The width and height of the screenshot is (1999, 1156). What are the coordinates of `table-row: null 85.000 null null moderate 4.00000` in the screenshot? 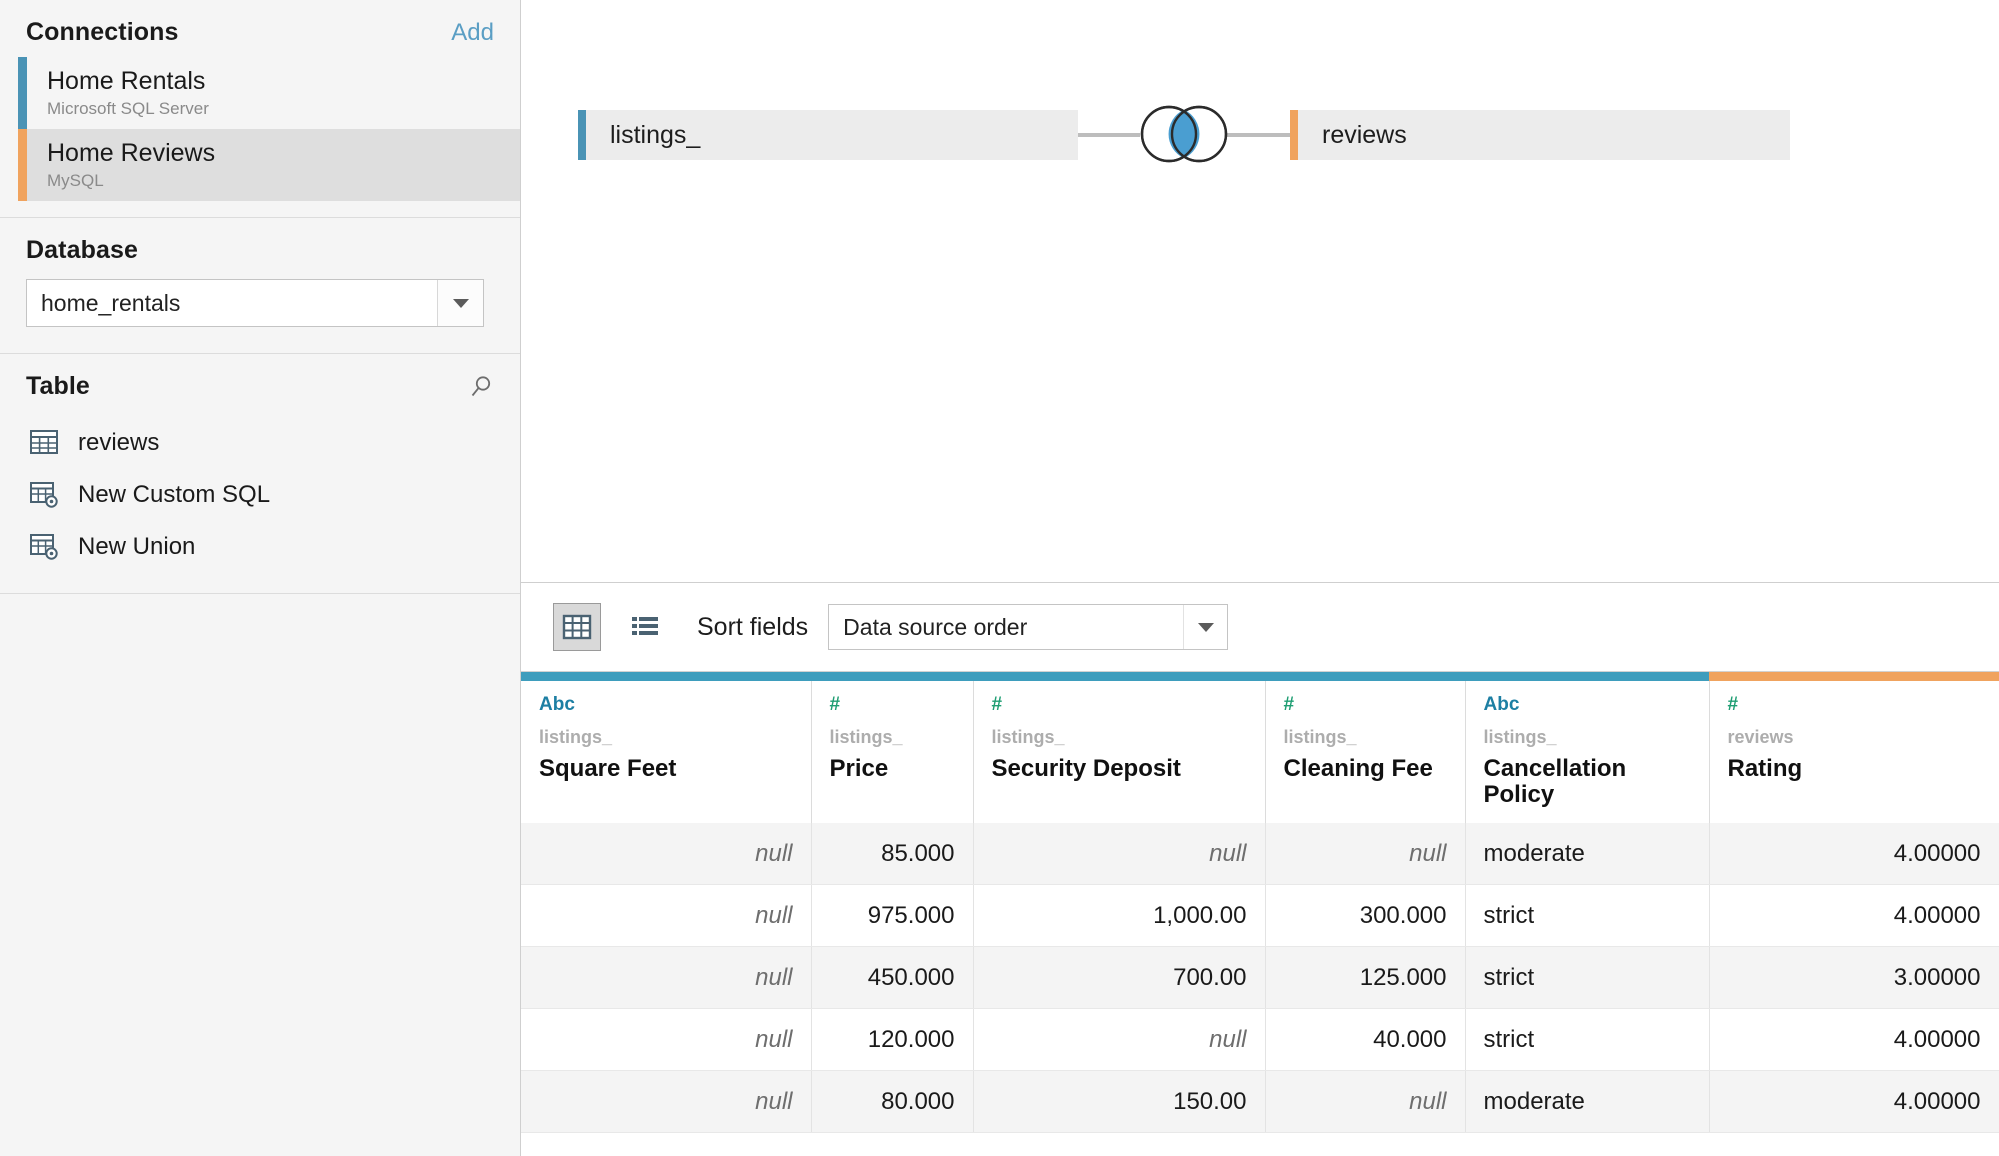 It's located at (1260, 854).